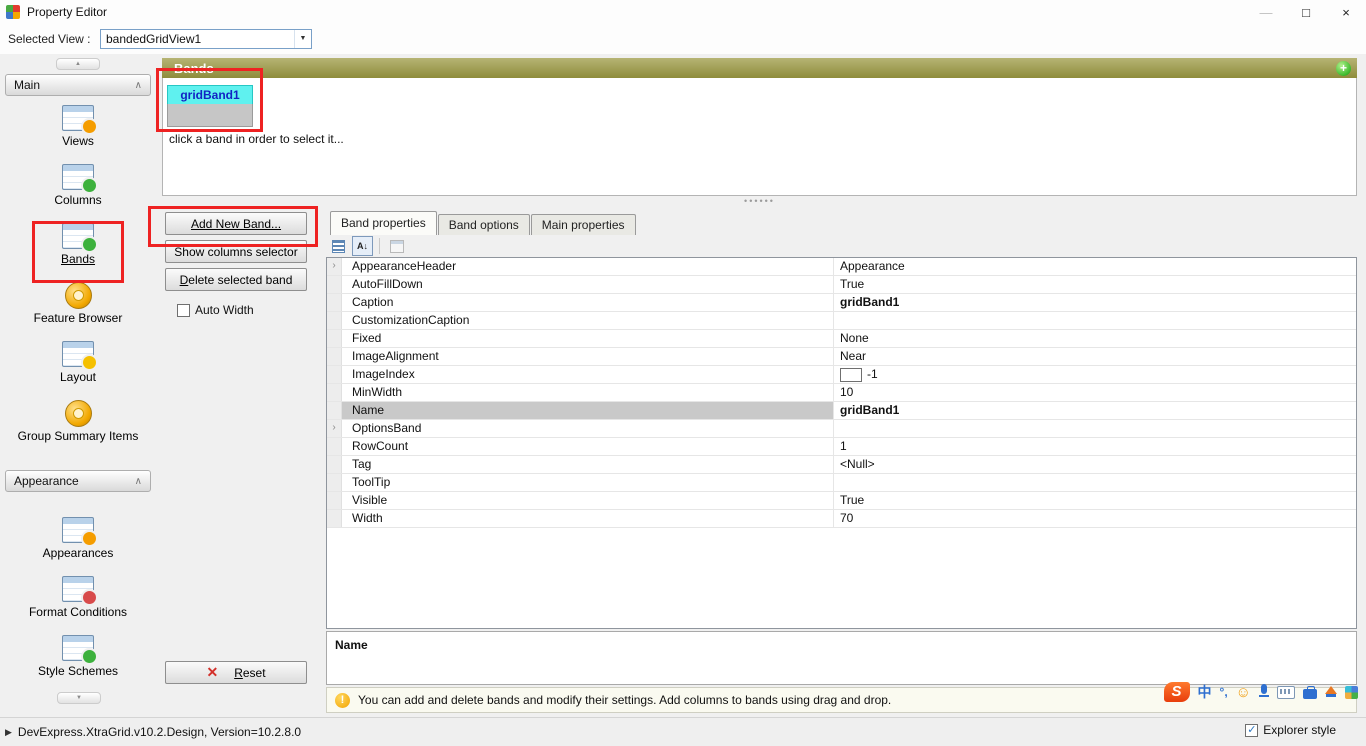  I want to click on property-name: OptionsBand, so click(588, 428).